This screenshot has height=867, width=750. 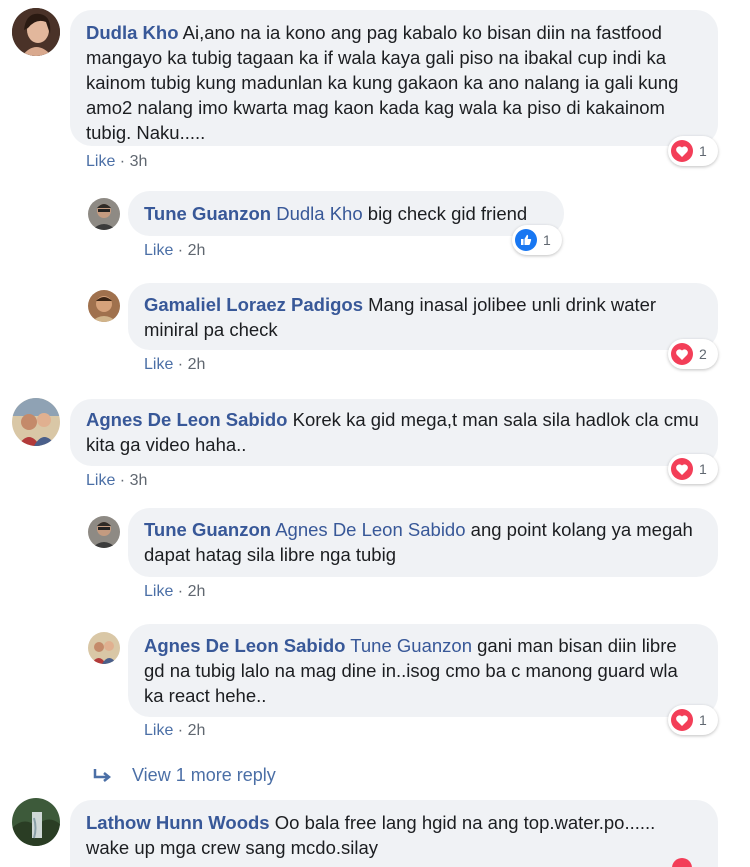 What do you see at coordinates (703, 354) in the screenshot?
I see `reaction-count: 2` at bounding box center [703, 354].